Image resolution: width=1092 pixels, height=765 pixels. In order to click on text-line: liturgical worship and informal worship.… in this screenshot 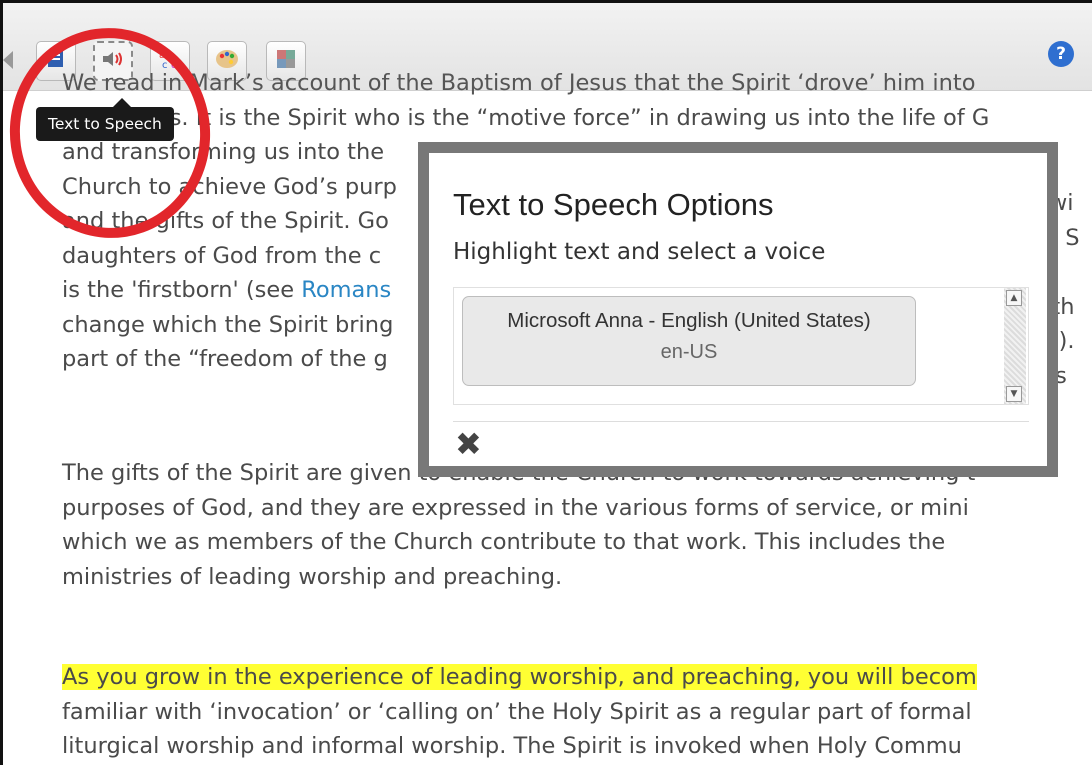, I will do `click(512, 746)`.